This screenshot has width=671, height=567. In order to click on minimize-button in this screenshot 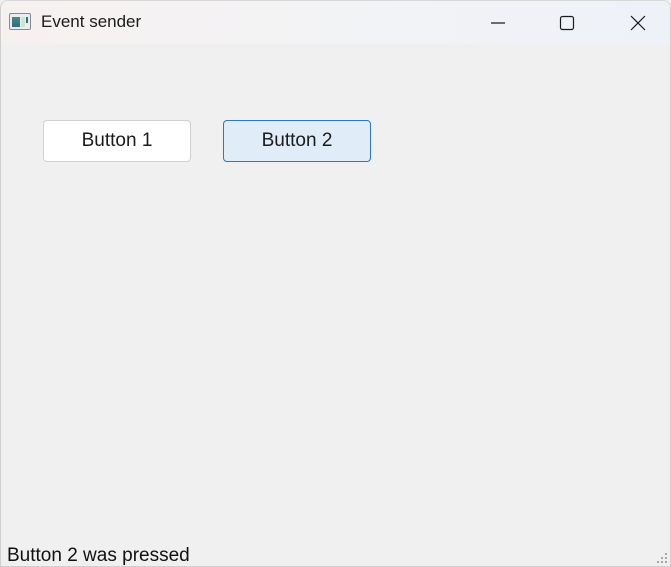, I will do `click(498, 22)`.